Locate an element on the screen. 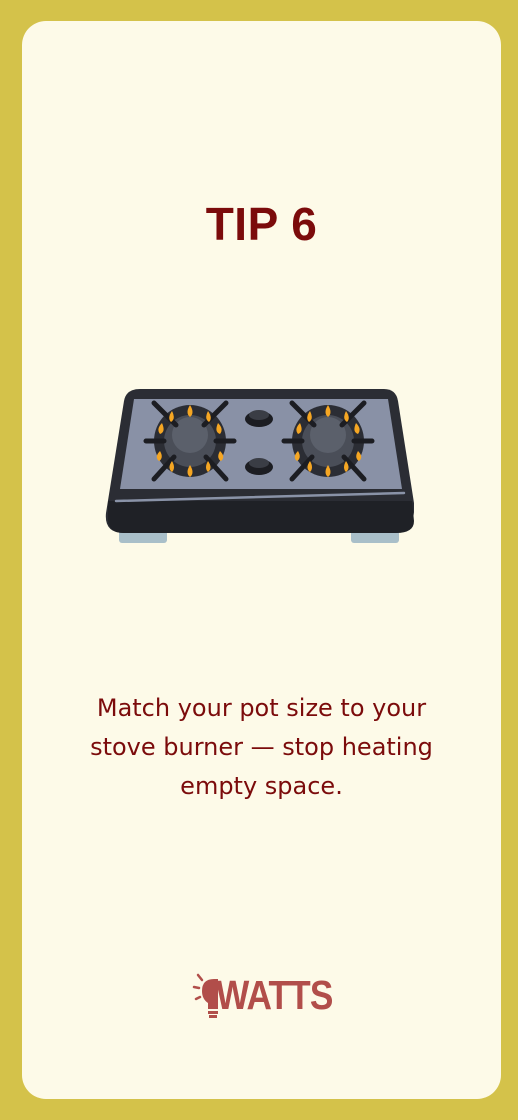 This screenshot has height=1120, width=518. logo-text: WATTS is located at coordinates (274, 995).